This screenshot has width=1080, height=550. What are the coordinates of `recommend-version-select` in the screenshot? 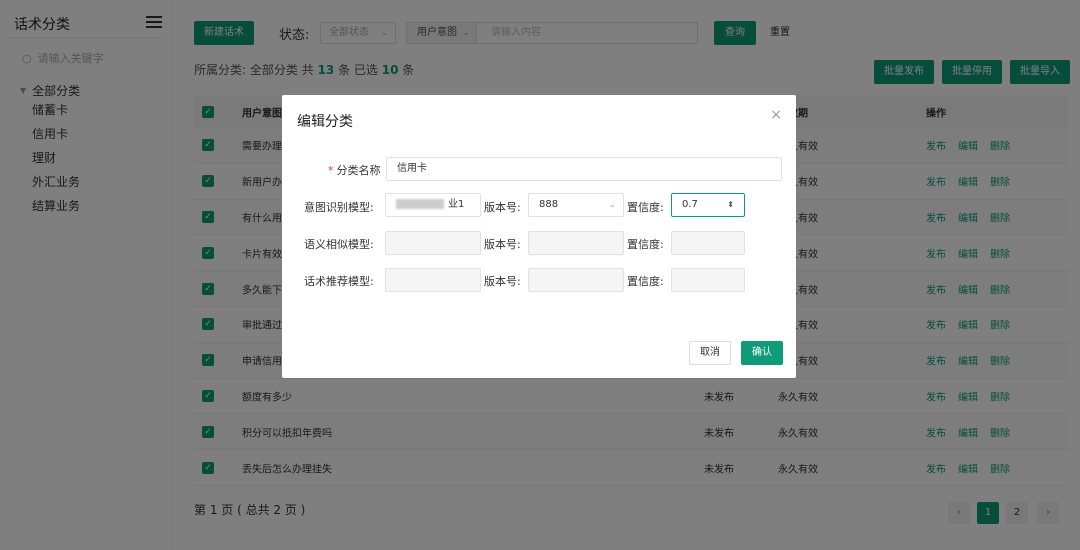 It's located at (576, 280).